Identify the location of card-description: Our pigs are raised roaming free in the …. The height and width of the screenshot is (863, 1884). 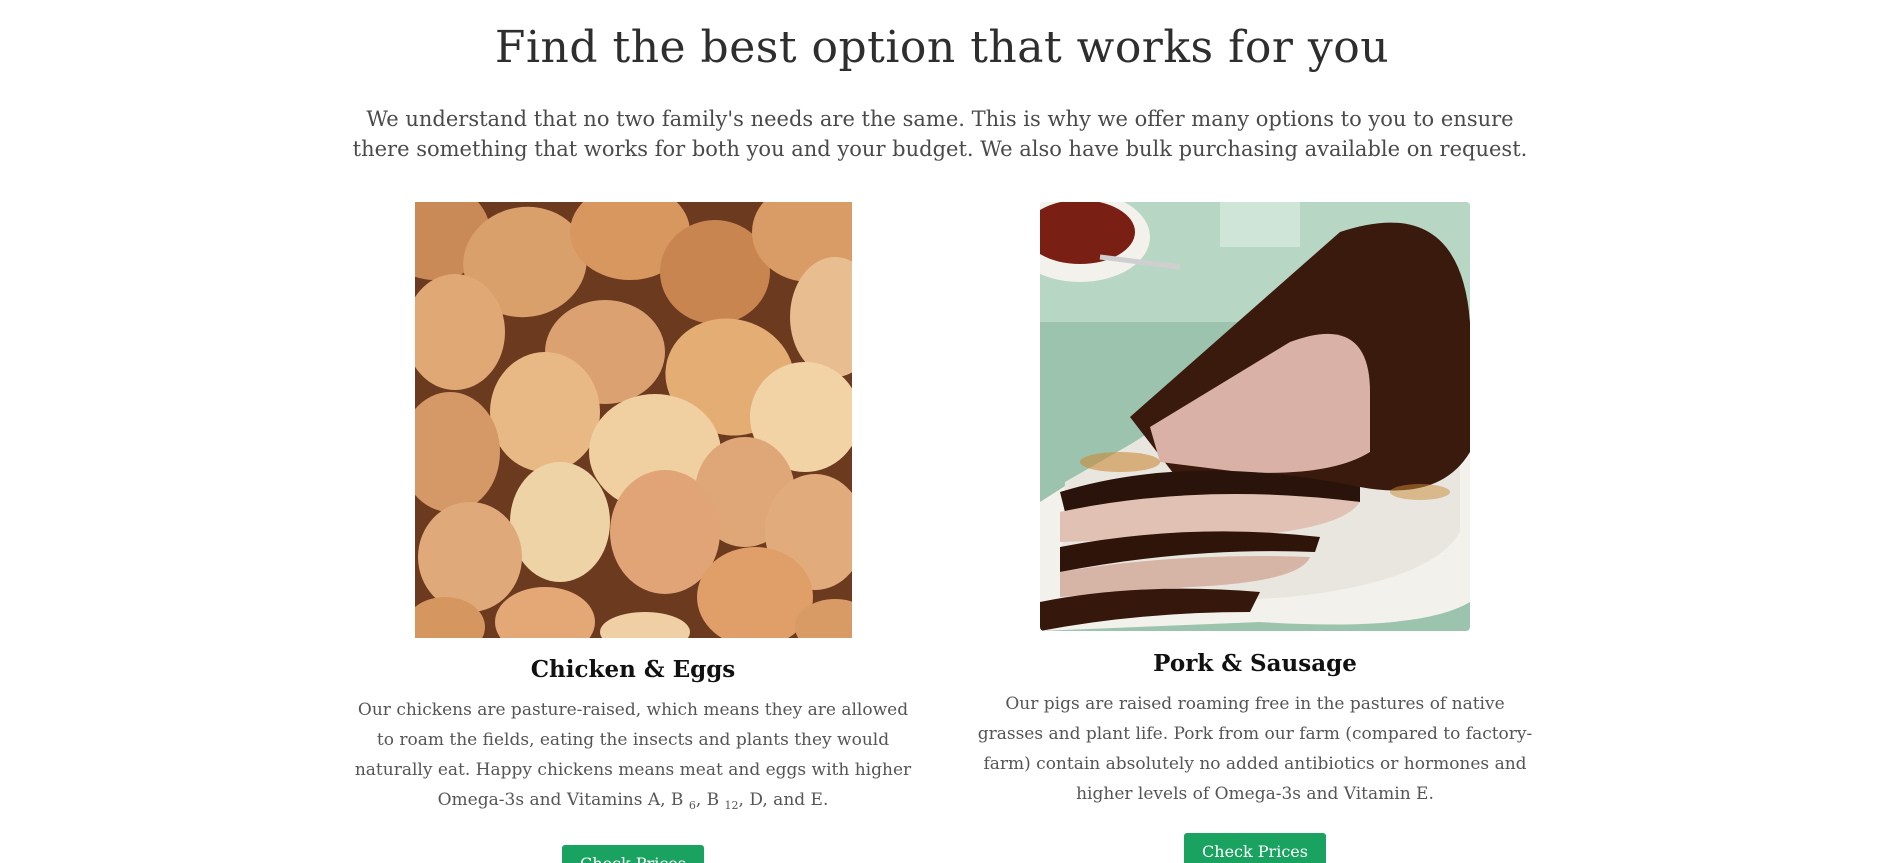
(1255, 749).